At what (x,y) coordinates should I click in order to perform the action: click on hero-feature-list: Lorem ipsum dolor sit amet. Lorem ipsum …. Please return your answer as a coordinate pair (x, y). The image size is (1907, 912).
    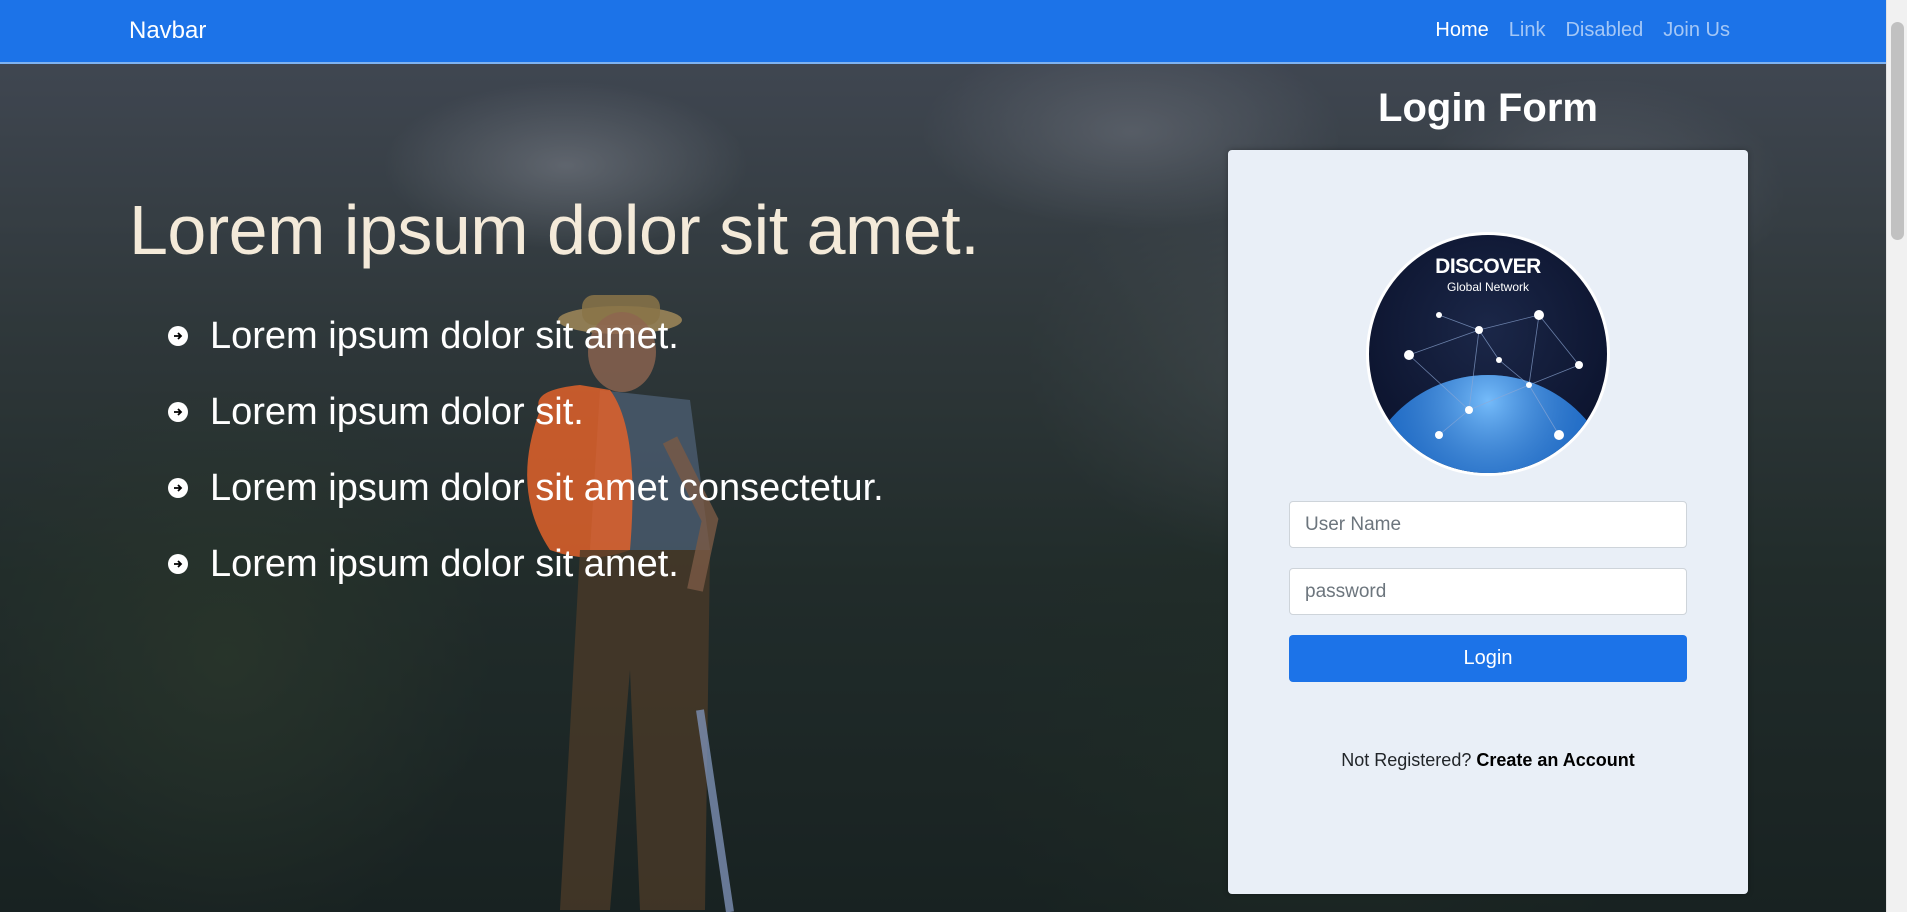
    Looking at the image, I should click on (526, 450).